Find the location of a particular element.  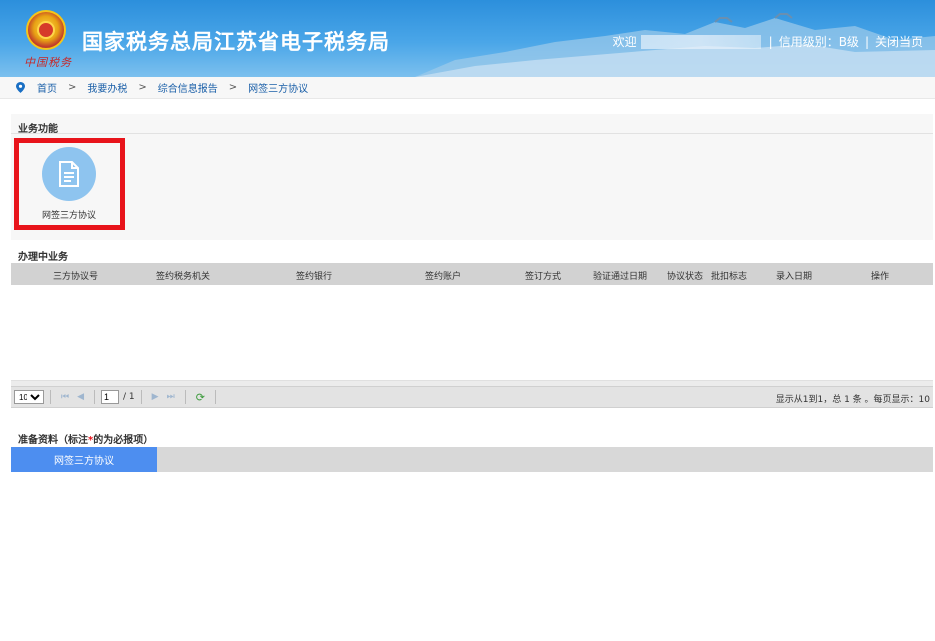

col-verify-date: 验证通过日期 is located at coordinates (620, 277).